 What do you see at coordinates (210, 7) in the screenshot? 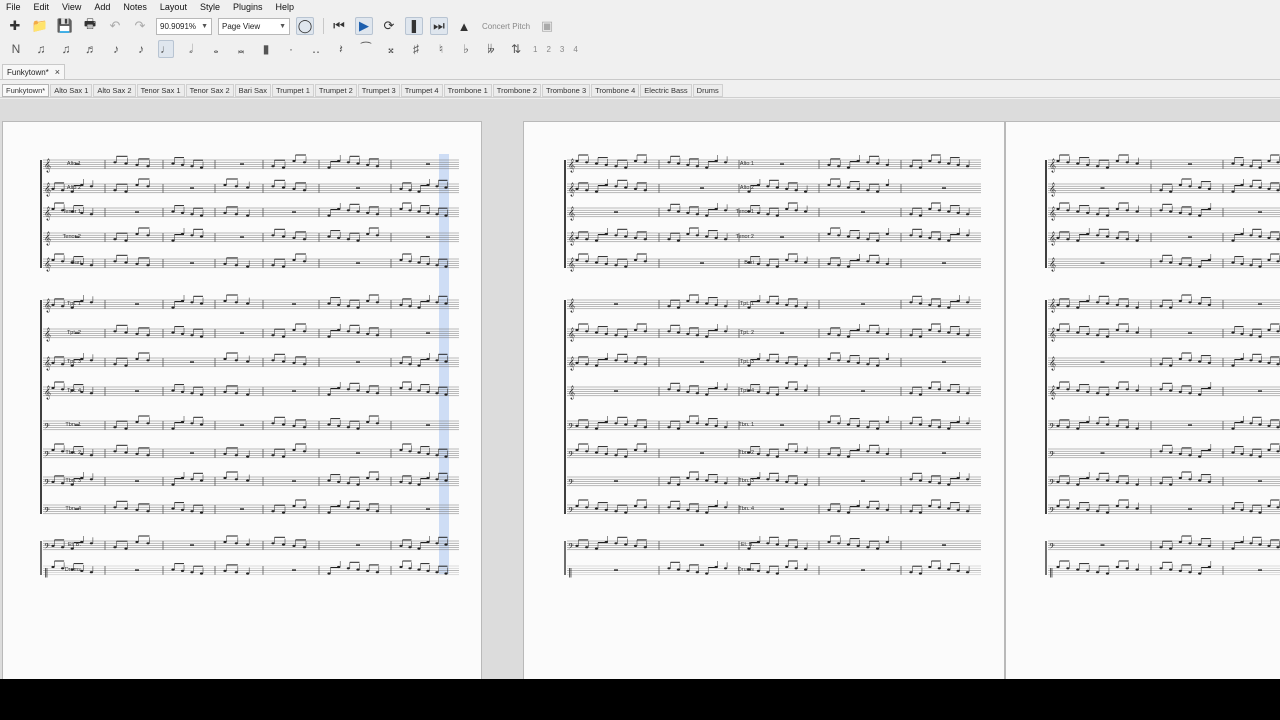
I see `menu-style: Style` at bounding box center [210, 7].